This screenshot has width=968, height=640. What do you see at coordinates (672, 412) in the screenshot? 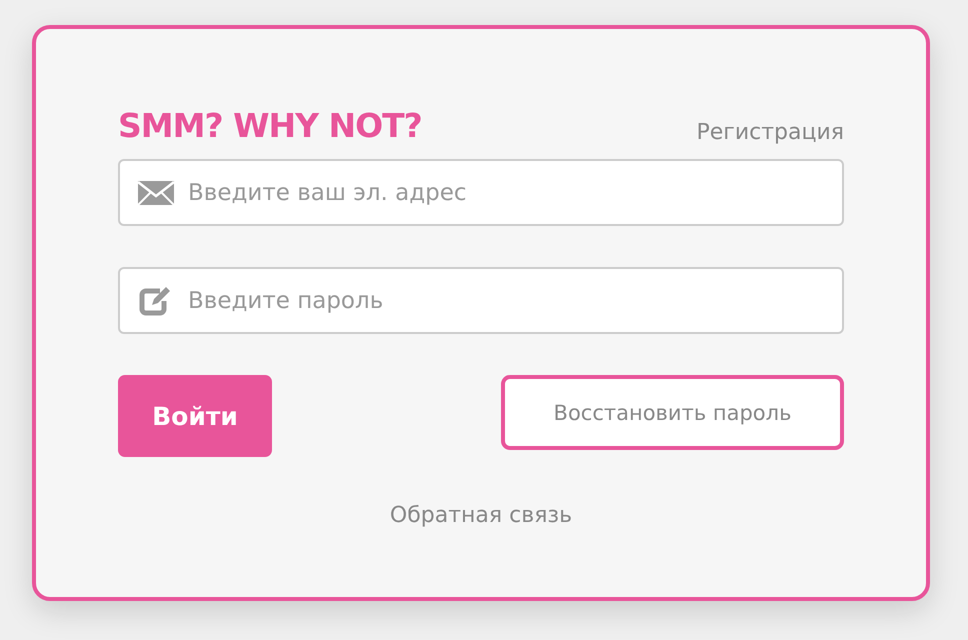
I see `restore-password-button: Восстановить пароль` at bounding box center [672, 412].